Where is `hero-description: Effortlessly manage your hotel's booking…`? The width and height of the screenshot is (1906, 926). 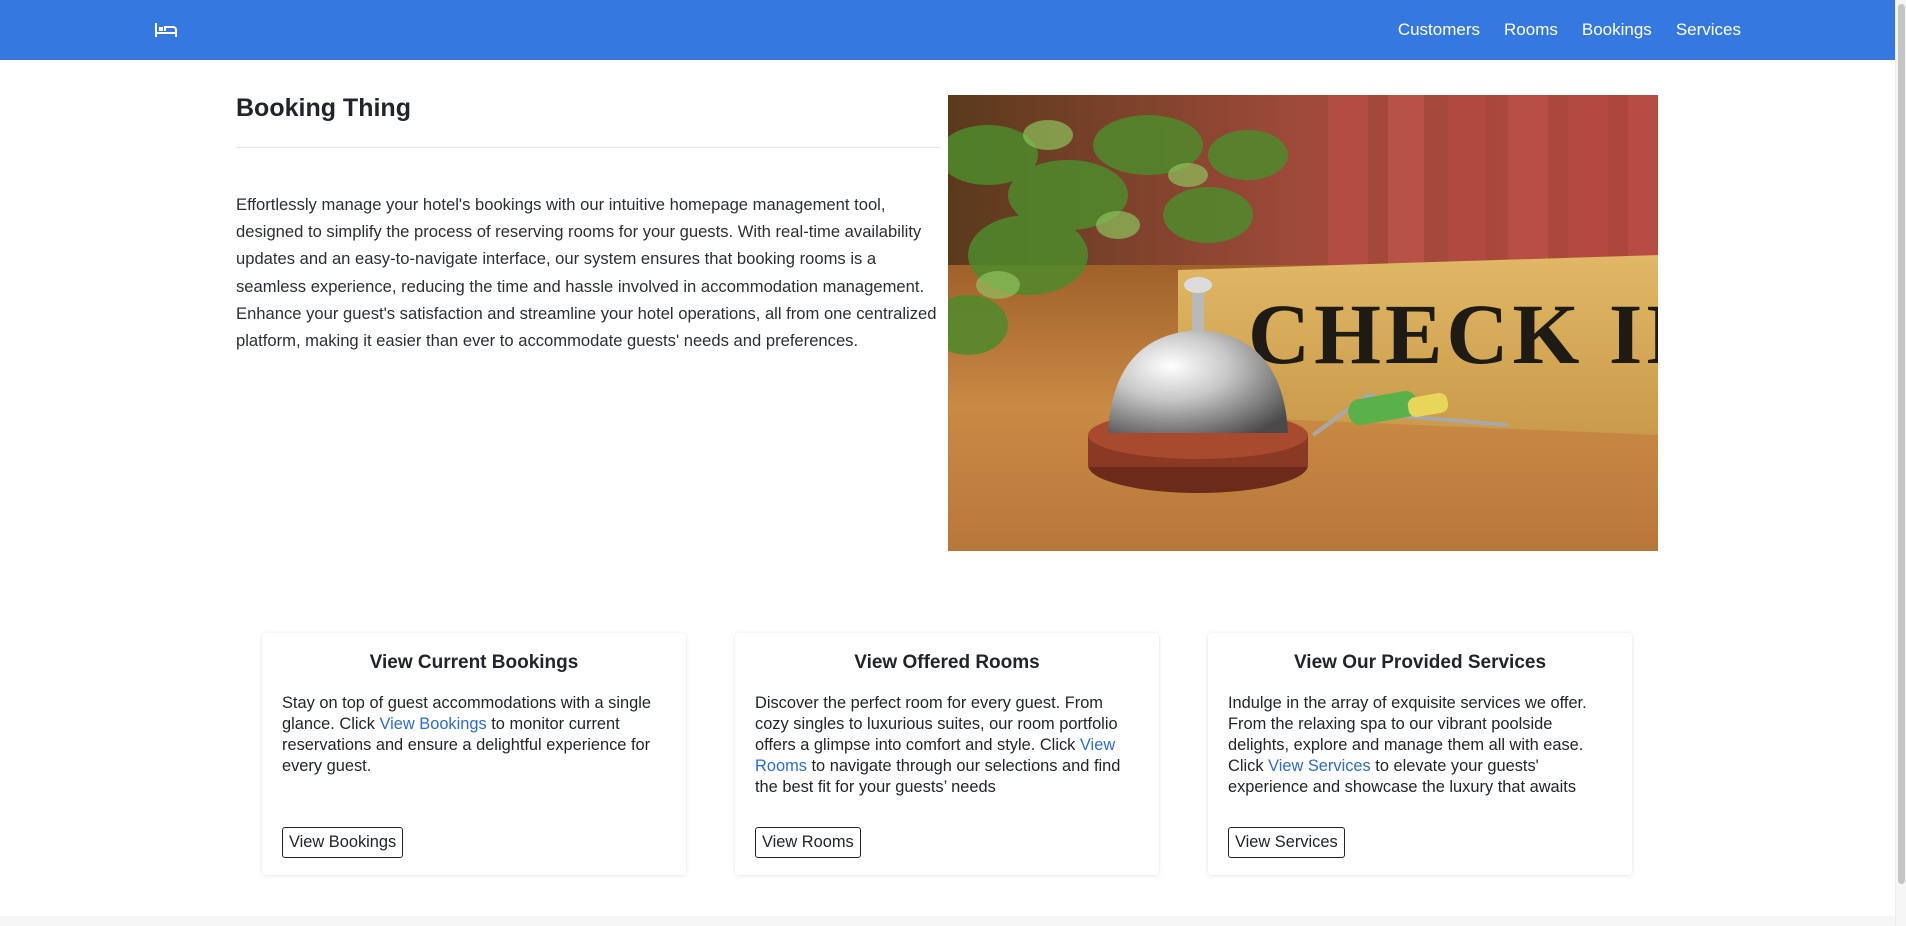
hero-description: Effortlessly manage your hotel's booking… is located at coordinates (586, 273).